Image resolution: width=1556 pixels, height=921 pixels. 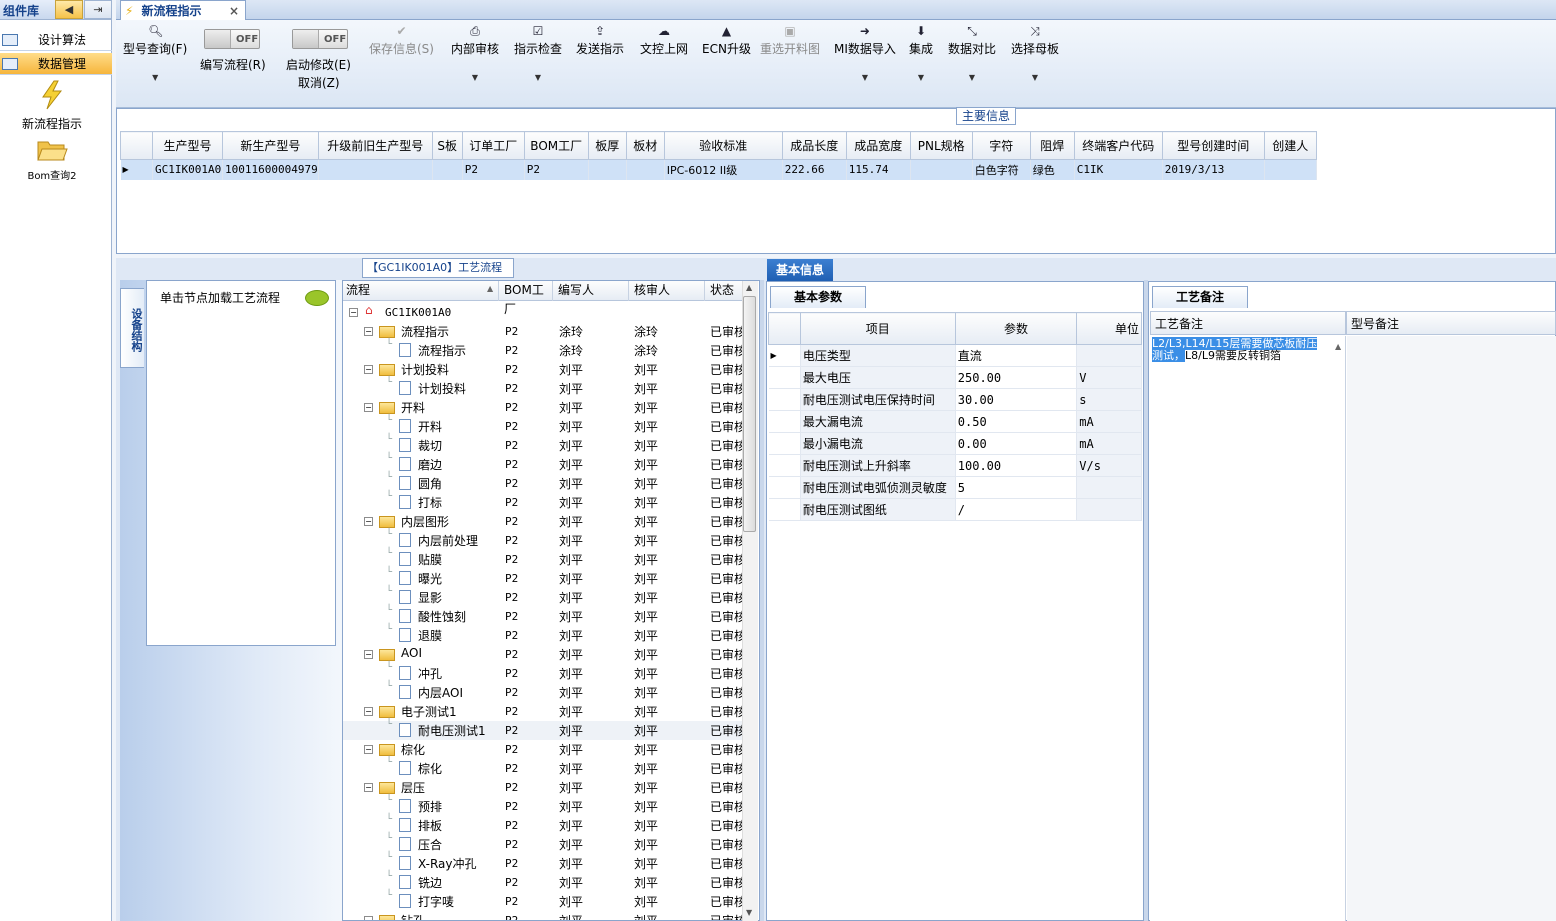 I want to click on scroll-up-icon: ▲, so click(x=749, y=287).